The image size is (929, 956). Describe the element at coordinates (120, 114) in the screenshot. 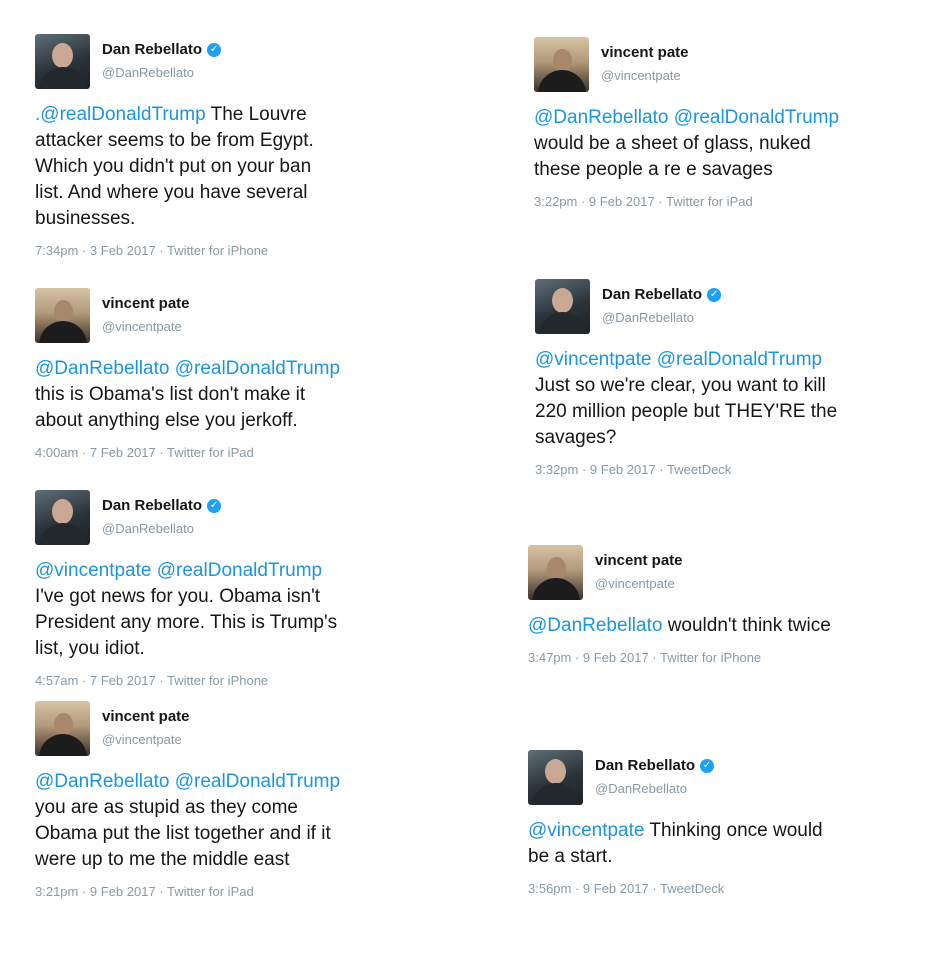

I see `mention-link: .@realDonaldTrump` at that location.